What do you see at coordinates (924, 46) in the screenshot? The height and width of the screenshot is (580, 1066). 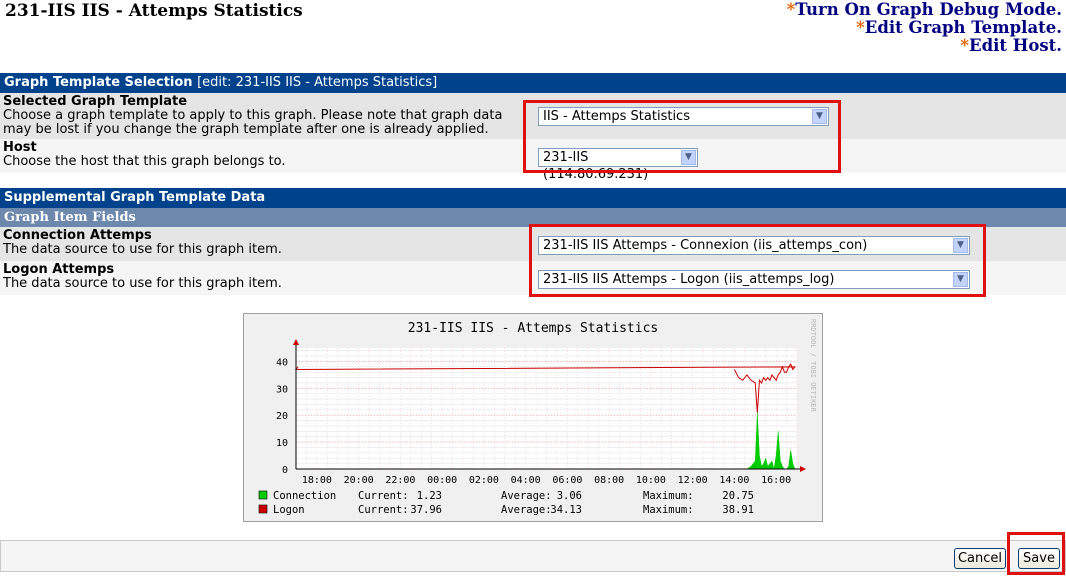 I see `edit-host-link: *Edit Host.` at bounding box center [924, 46].